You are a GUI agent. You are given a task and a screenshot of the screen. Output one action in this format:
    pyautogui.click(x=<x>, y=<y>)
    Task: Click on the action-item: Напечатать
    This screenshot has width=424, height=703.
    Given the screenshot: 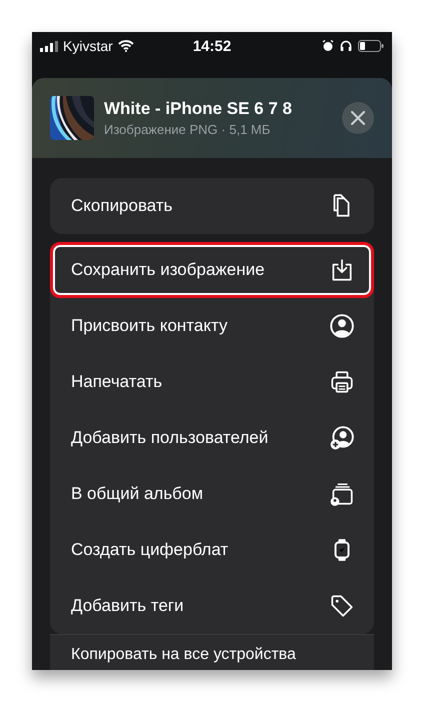 What is the action you would take?
    pyautogui.click(x=212, y=382)
    